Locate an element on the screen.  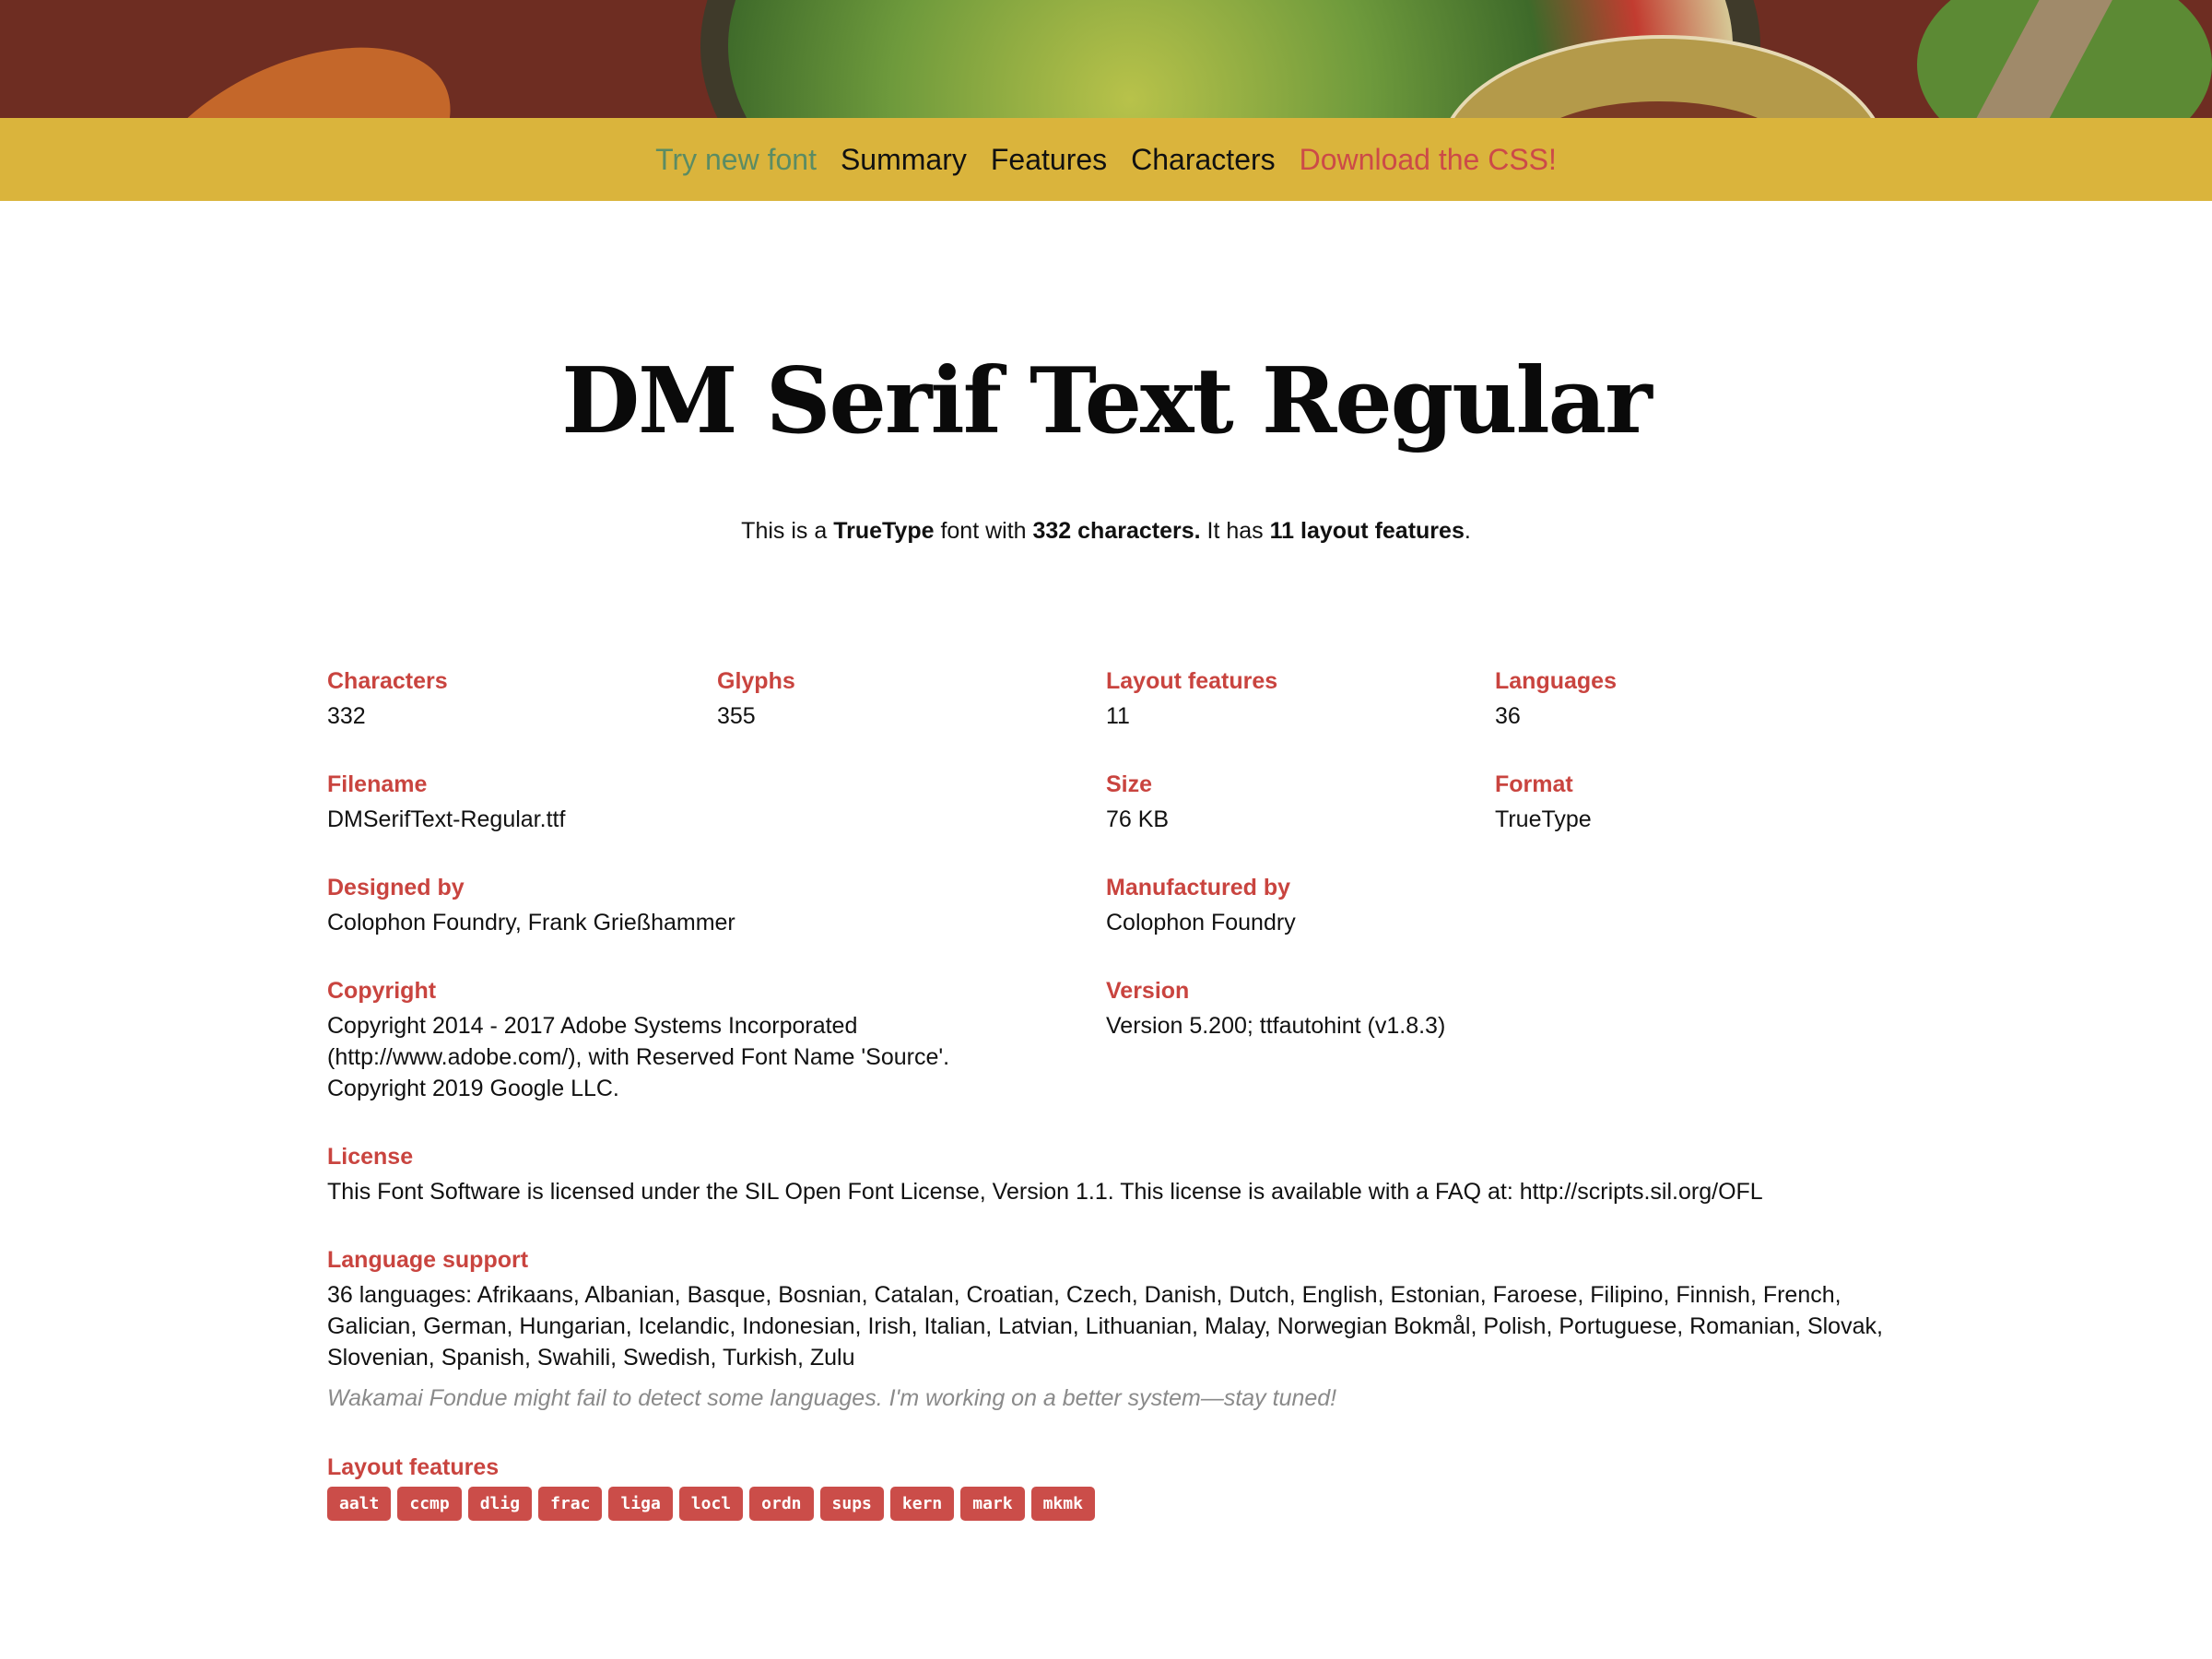
summary-format: TrueType is located at coordinates (884, 531).